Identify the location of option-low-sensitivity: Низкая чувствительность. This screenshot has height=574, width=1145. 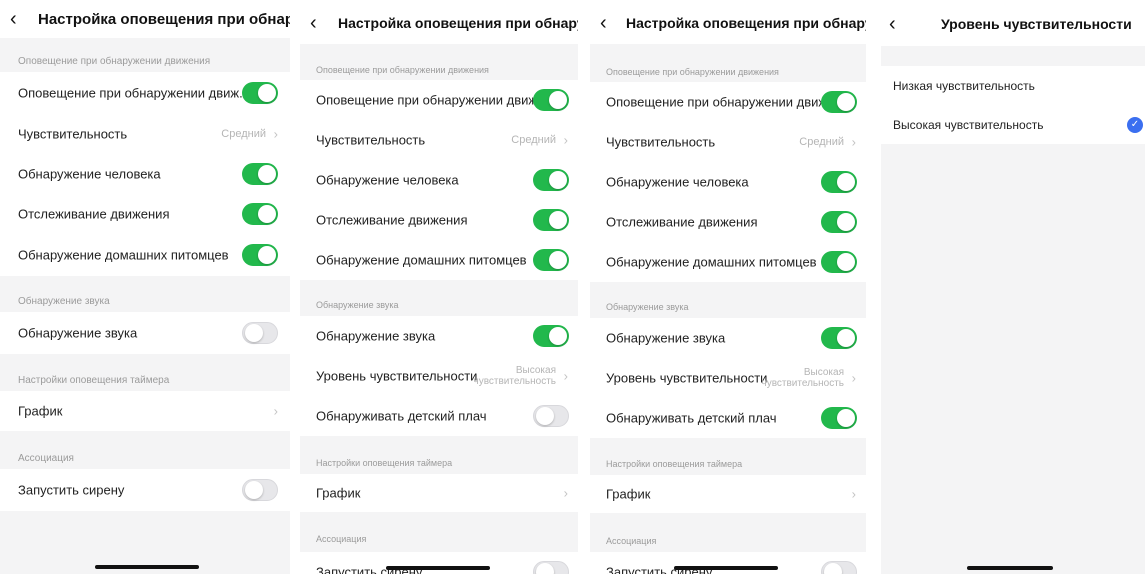
(1013, 86).